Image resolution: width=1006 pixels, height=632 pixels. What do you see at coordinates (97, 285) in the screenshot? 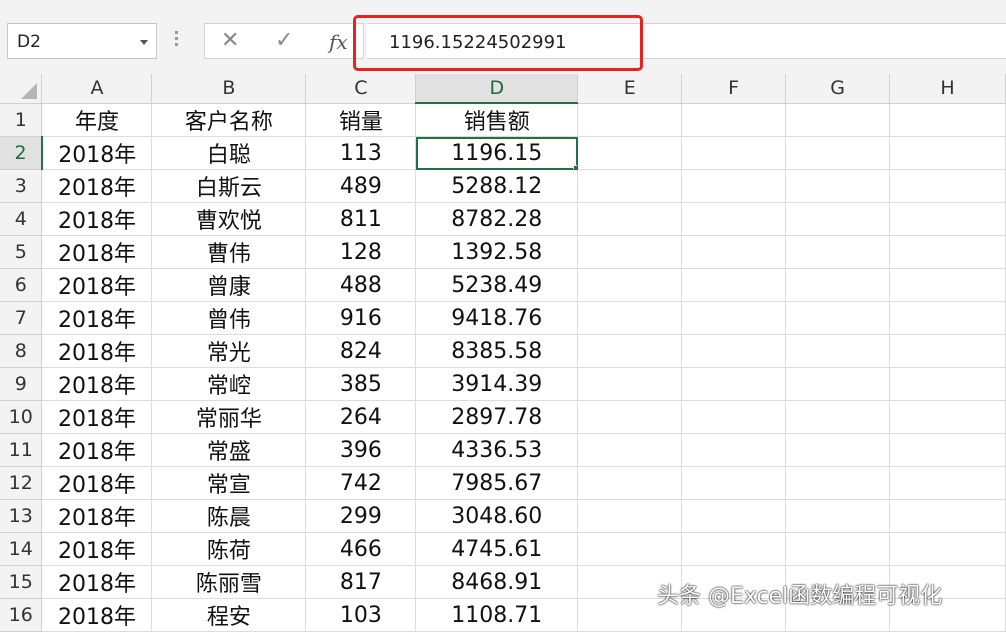
I see `cell-a6: 2018年` at bounding box center [97, 285].